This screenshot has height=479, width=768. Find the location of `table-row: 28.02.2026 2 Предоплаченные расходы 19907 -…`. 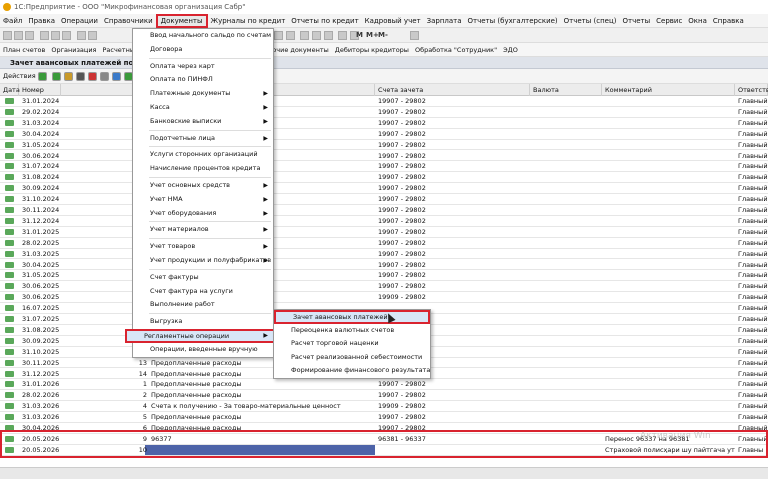

table-row: 28.02.2026 2 Предоплаченные расходы 19907 -… is located at coordinates (384, 396).